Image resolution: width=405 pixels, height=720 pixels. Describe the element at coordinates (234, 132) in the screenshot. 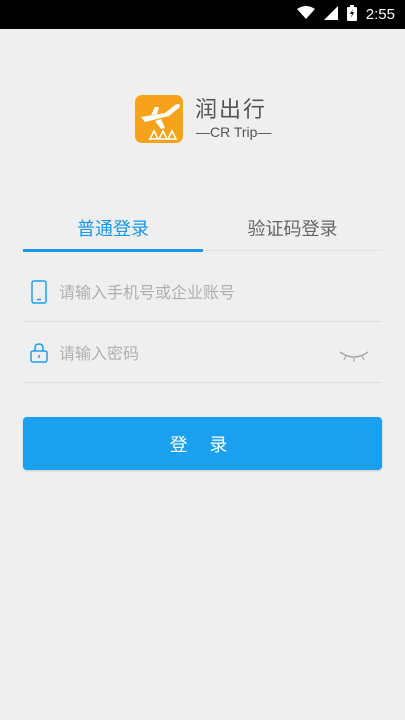

I see `brand-subtitle: —CR Trip—` at that location.